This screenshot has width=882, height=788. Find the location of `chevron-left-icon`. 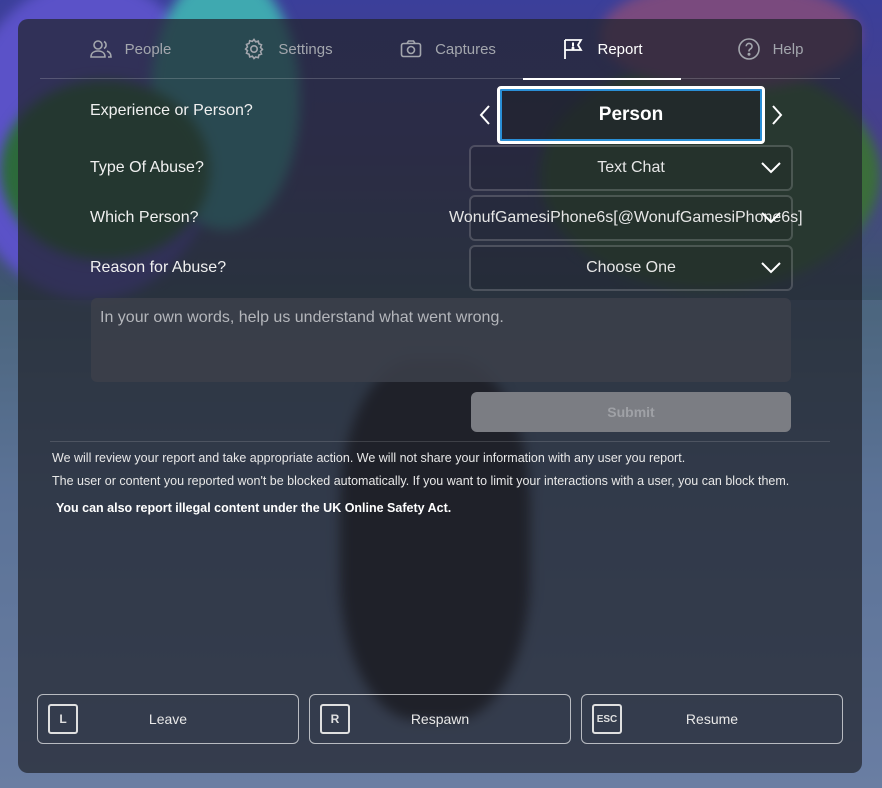

chevron-left-icon is located at coordinates (484, 115).